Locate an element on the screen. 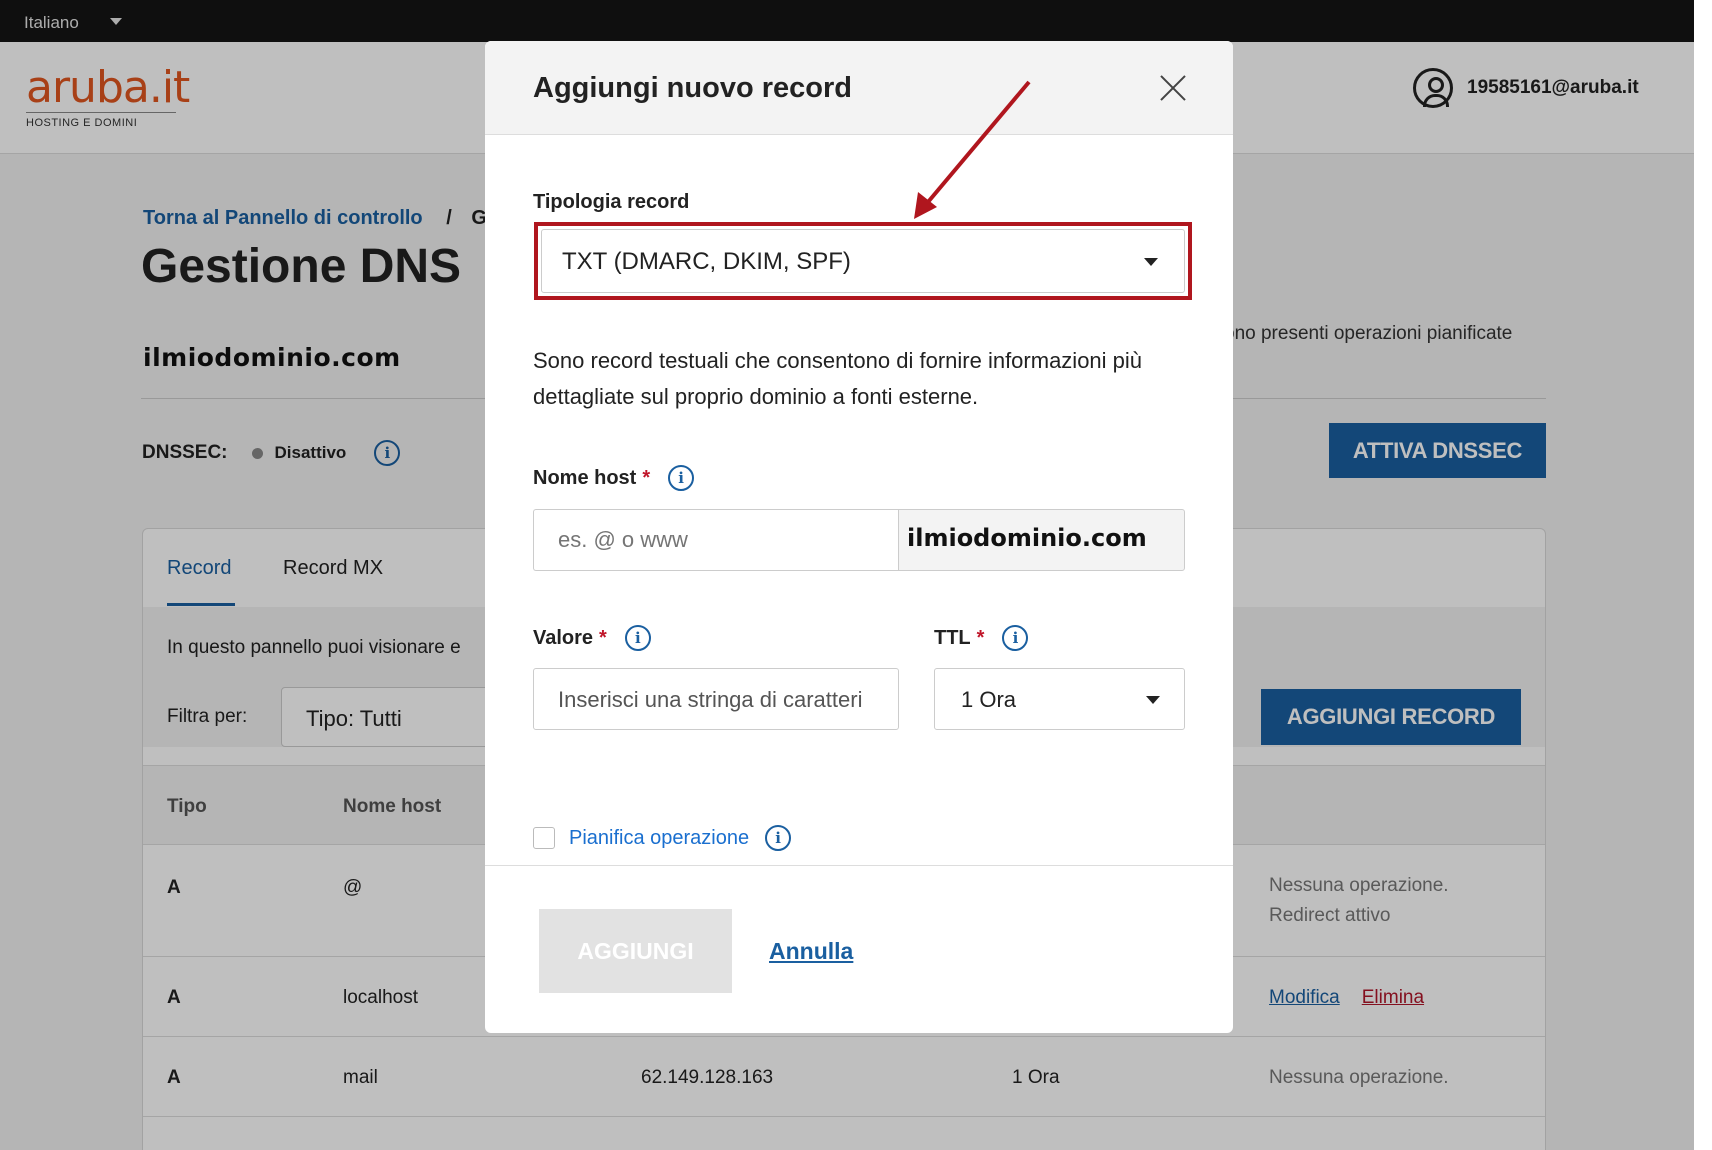  ttl-label: TTL * i is located at coordinates (981, 638).